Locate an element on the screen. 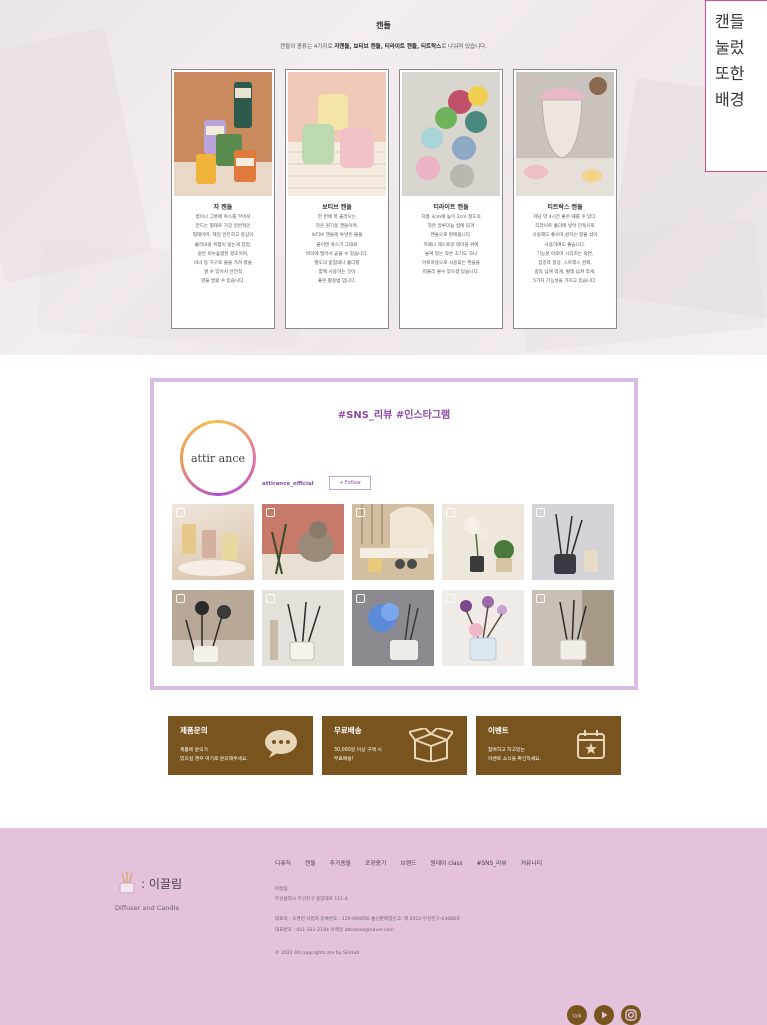  info-box-title: 제품문의 is located at coordinates (194, 730).